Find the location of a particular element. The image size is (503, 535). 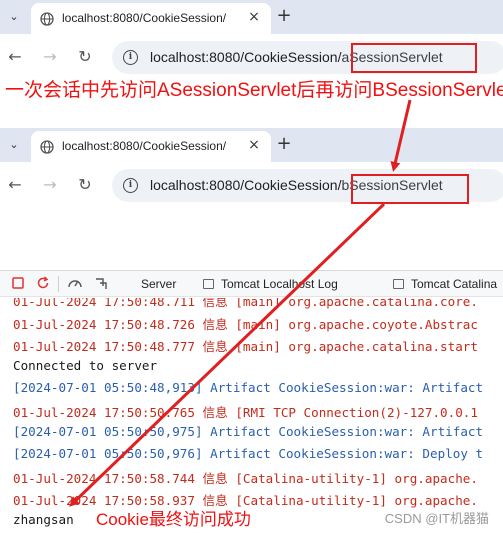

dashboard-icon is located at coordinates (75, 284).